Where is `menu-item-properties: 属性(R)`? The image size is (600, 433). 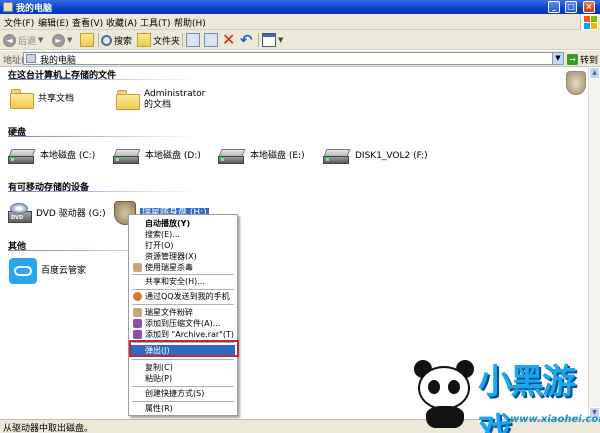 menu-item-properties: 属性(R) is located at coordinates (183, 408).